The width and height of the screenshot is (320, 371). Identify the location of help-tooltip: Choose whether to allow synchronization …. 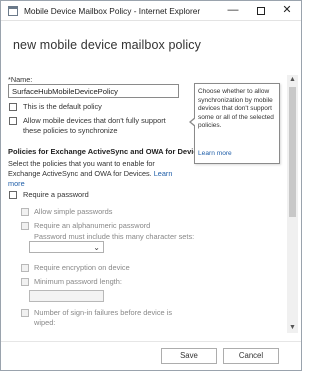
(237, 123).